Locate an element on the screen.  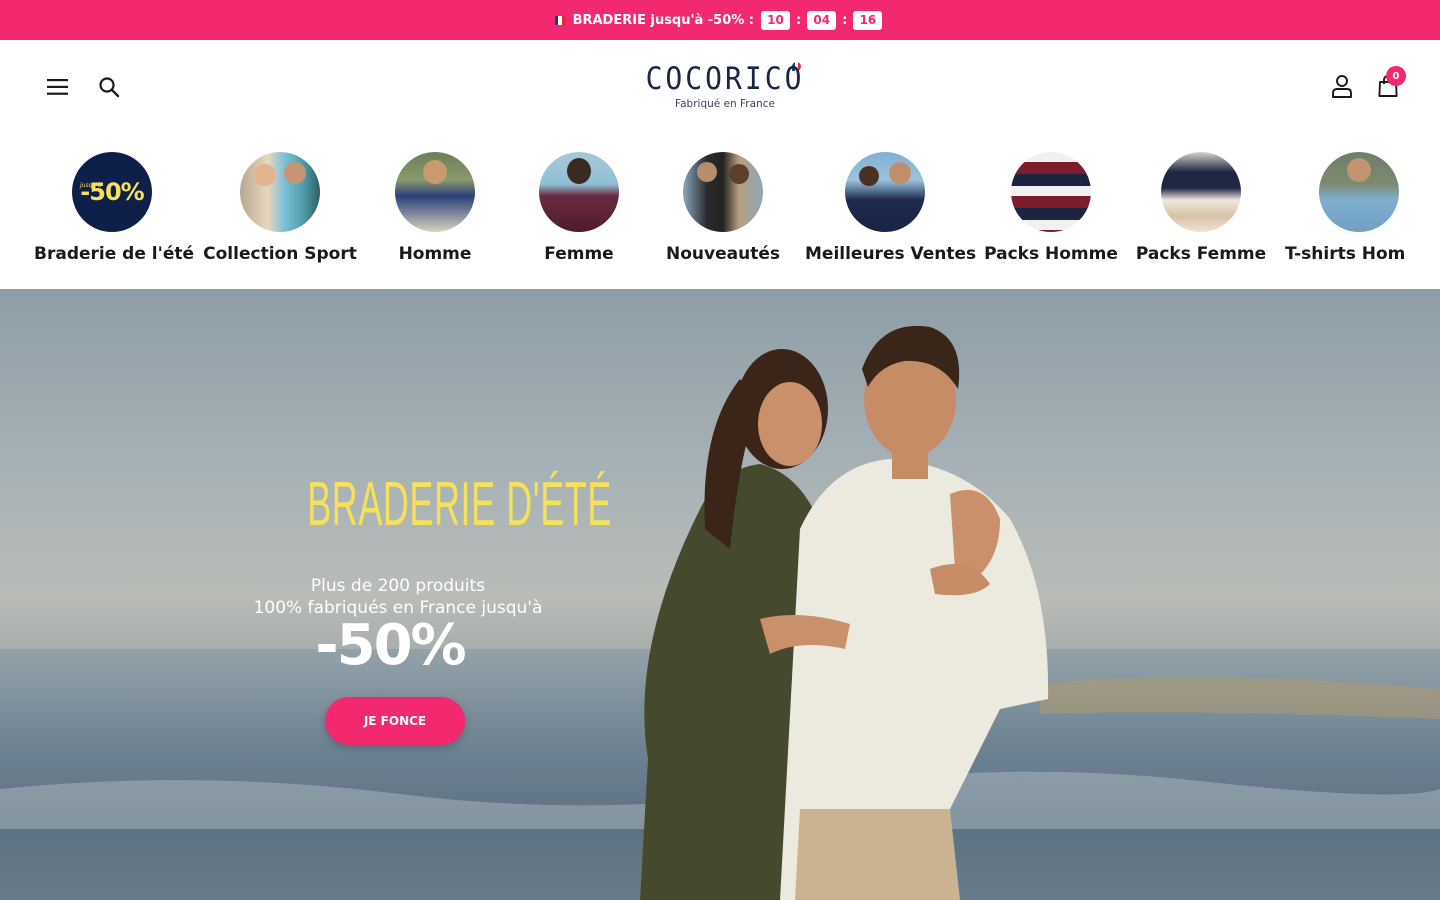
search-button is located at coordinates (109, 87).